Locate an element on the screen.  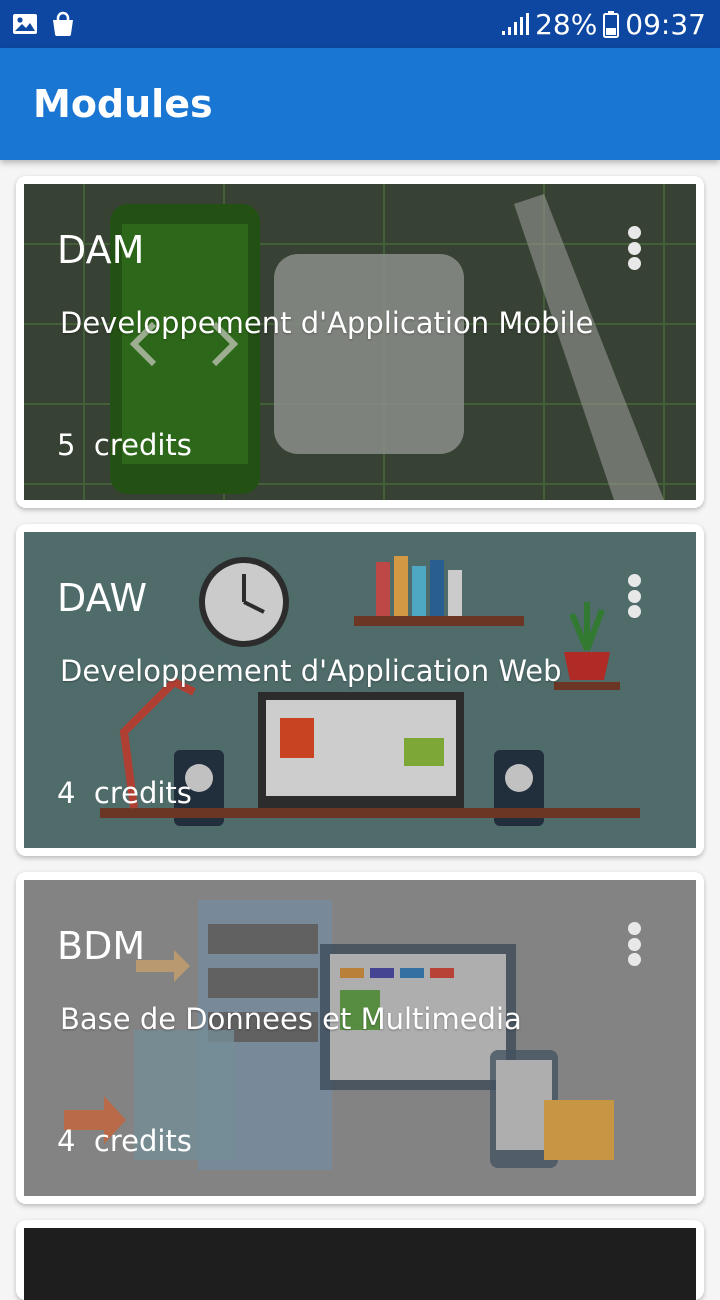
app-bar: Modules is located at coordinates (360, 104).